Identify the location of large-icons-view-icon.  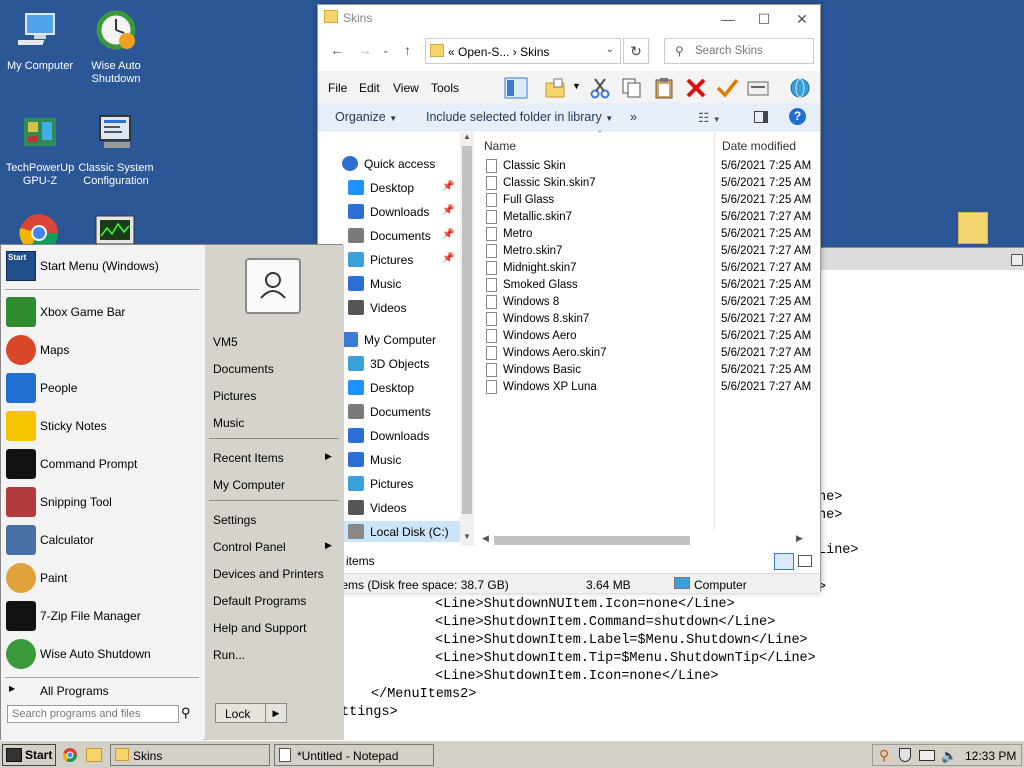
(805, 561).